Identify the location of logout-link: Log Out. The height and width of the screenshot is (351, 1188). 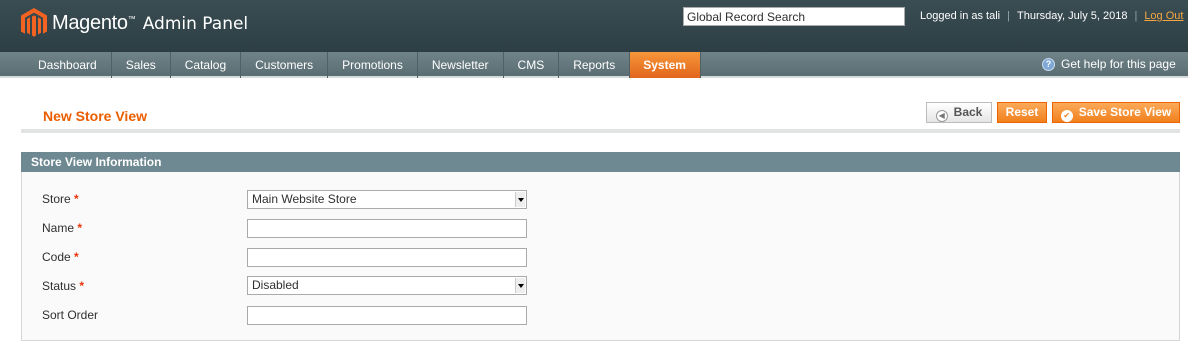
(1163, 16).